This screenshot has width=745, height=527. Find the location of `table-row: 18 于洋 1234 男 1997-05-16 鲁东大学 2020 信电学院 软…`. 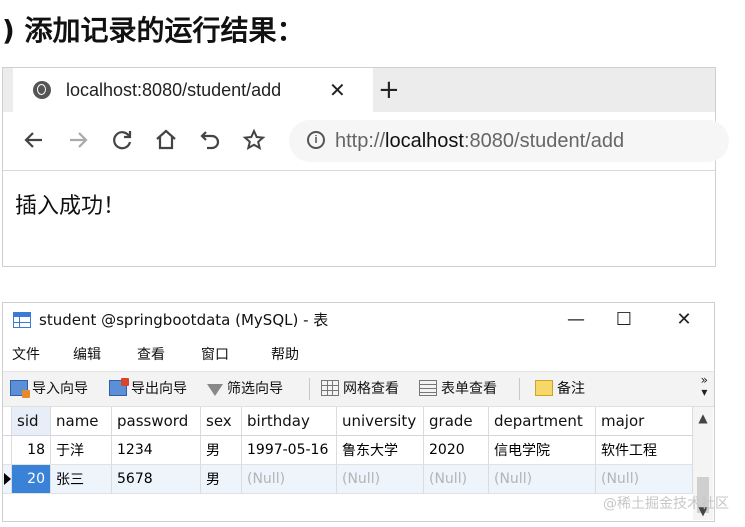

table-row: 18 于洋 1234 男 1997-05-16 鲁东大学 2020 信电学院 软… is located at coordinates (348, 450).